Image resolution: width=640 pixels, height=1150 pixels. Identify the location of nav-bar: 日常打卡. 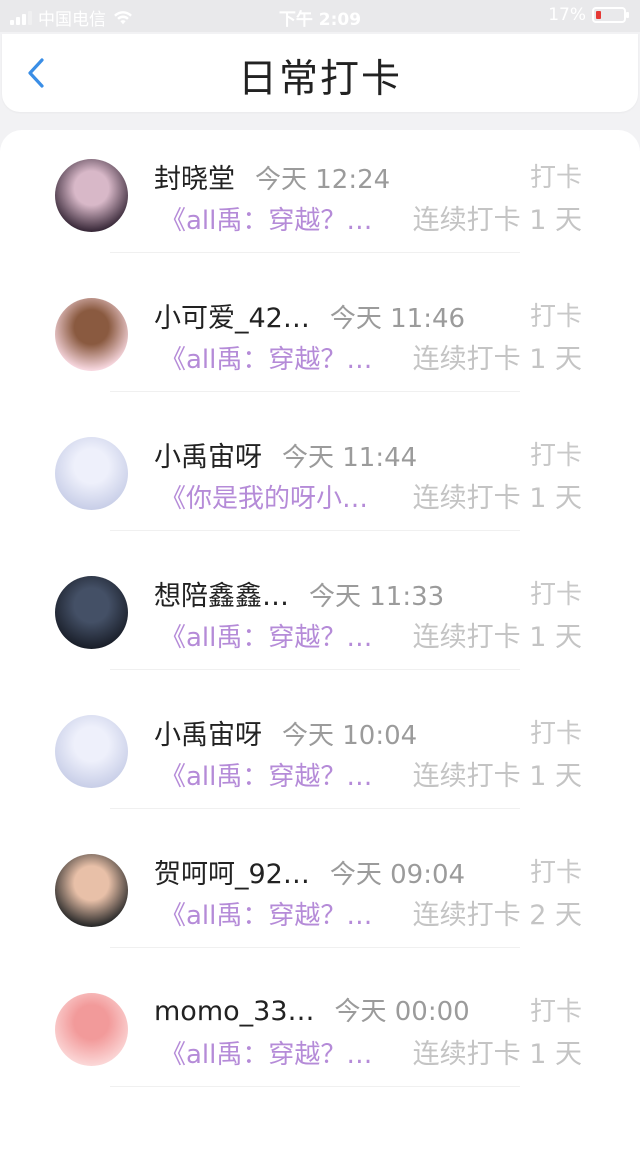
(320, 73).